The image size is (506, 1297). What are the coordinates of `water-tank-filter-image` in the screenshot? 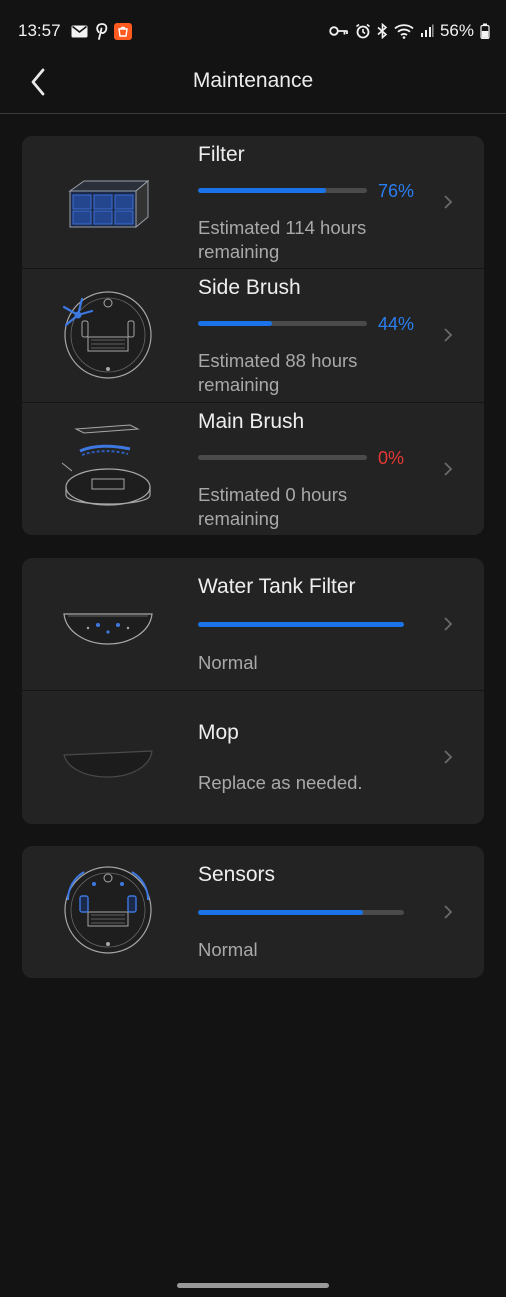 It's located at (108, 622).